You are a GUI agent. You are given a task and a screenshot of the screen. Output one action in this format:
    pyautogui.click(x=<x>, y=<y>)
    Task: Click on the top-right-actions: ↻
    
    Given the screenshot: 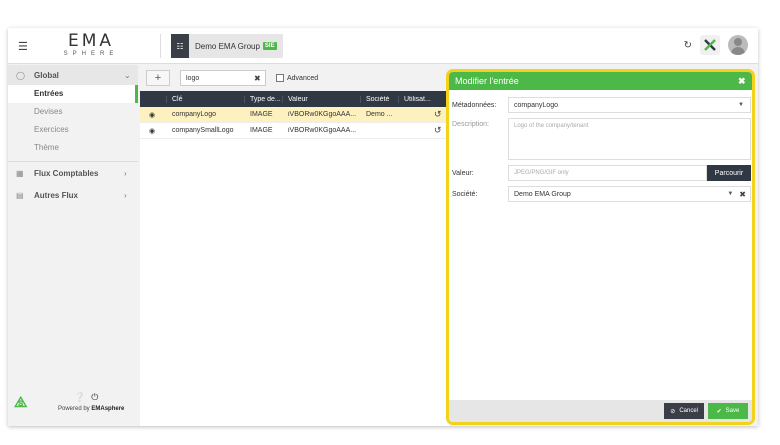 What is the action you would take?
    pyautogui.click(x=716, y=45)
    